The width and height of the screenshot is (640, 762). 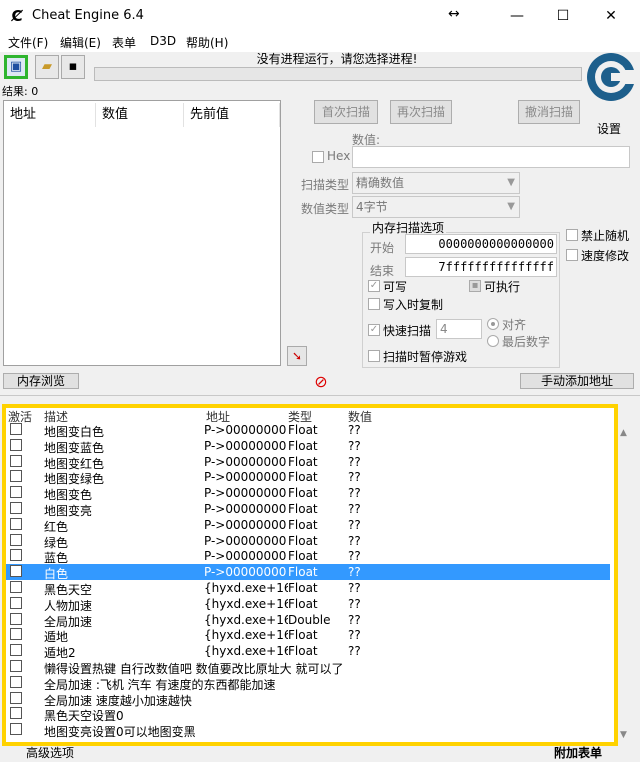 What do you see at coordinates (339, 156) in the screenshot?
I see `hex-label: Hex` at bounding box center [339, 156].